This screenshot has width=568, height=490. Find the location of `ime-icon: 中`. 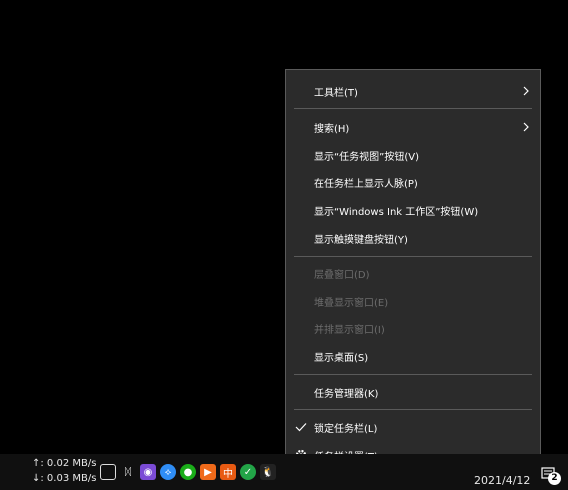

ime-icon: 中 is located at coordinates (228, 472).